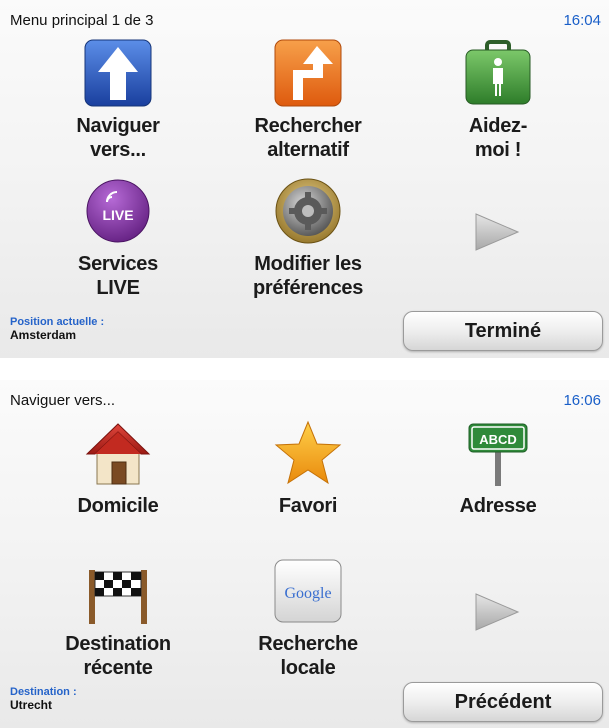 The height and width of the screenshot is (728, 609). I want to click on tile-change-preferences: Modifier les préférences, so click(308, 238).